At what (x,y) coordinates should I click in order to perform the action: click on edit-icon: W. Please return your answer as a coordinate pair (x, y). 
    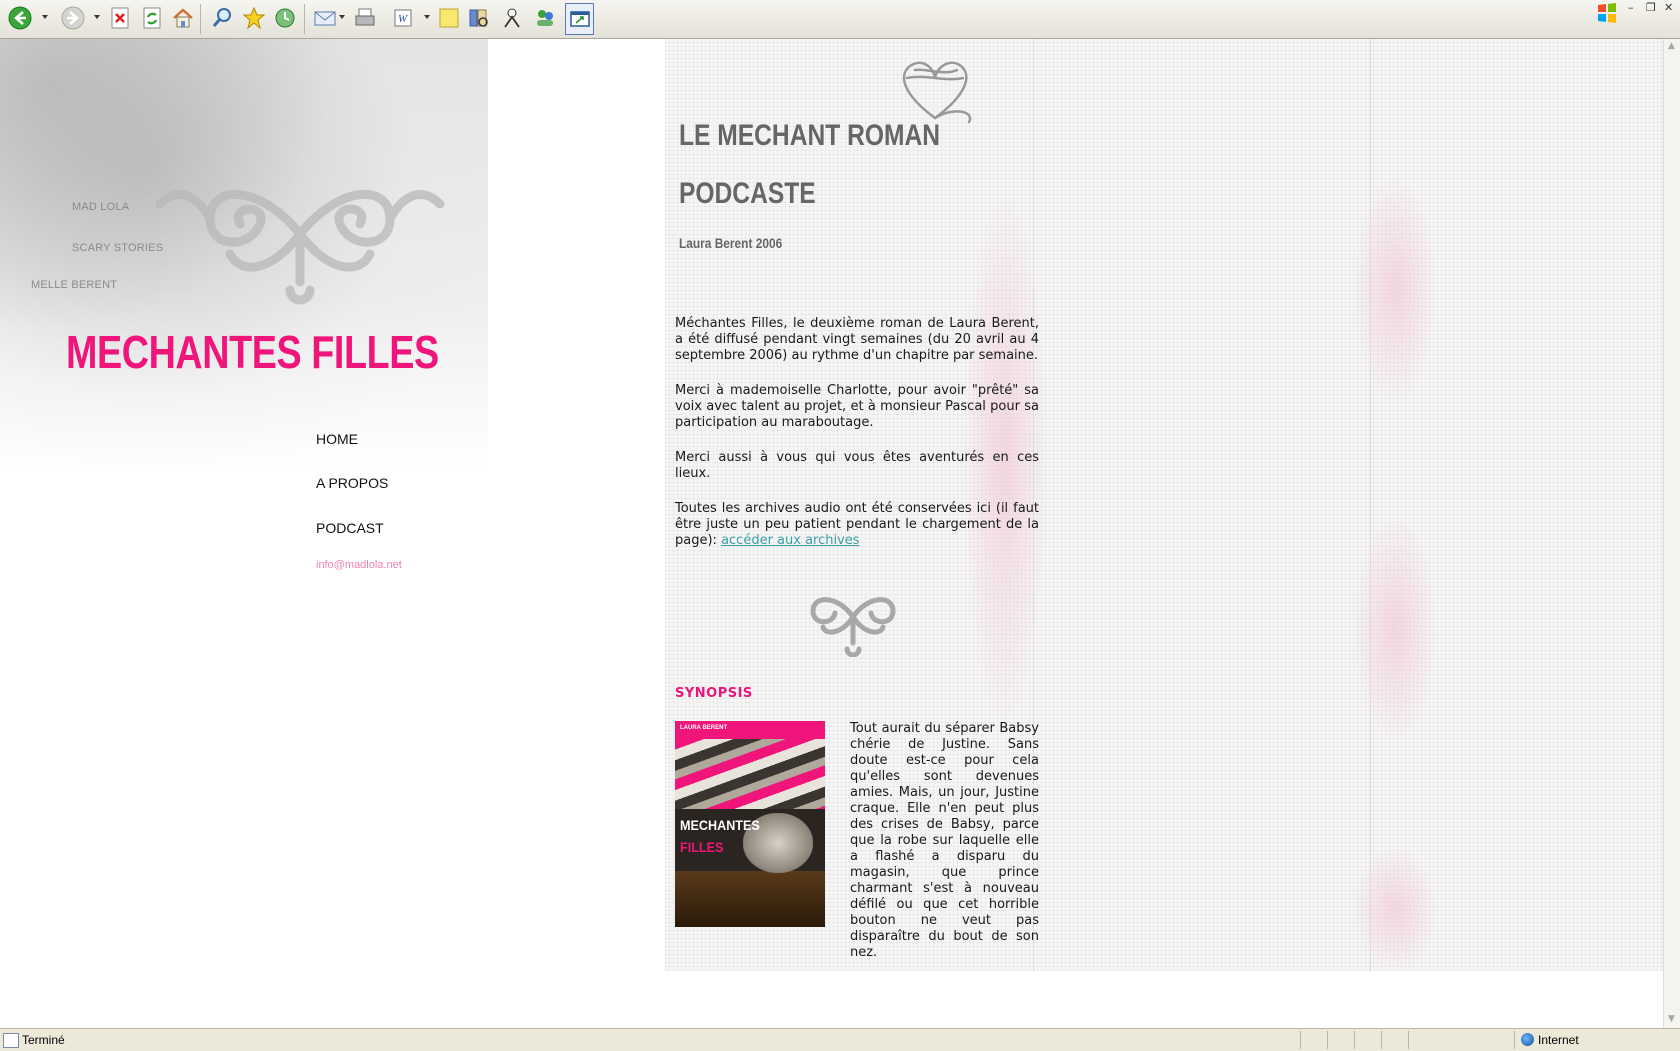
    Looking at the image, I should click on (403, 18).